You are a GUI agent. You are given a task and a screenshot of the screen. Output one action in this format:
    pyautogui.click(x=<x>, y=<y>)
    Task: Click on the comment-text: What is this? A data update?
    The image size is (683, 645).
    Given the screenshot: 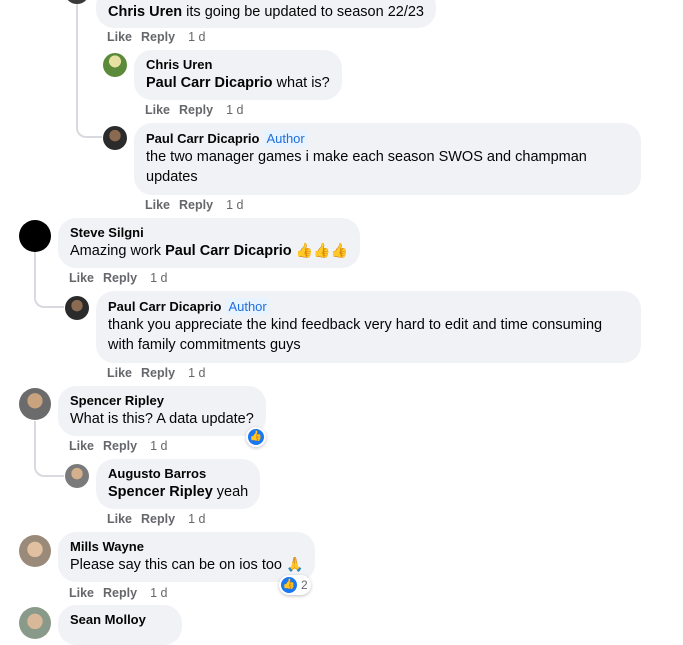 What is the action you would take?
    pyautogui.click(x=162, y=419)
    